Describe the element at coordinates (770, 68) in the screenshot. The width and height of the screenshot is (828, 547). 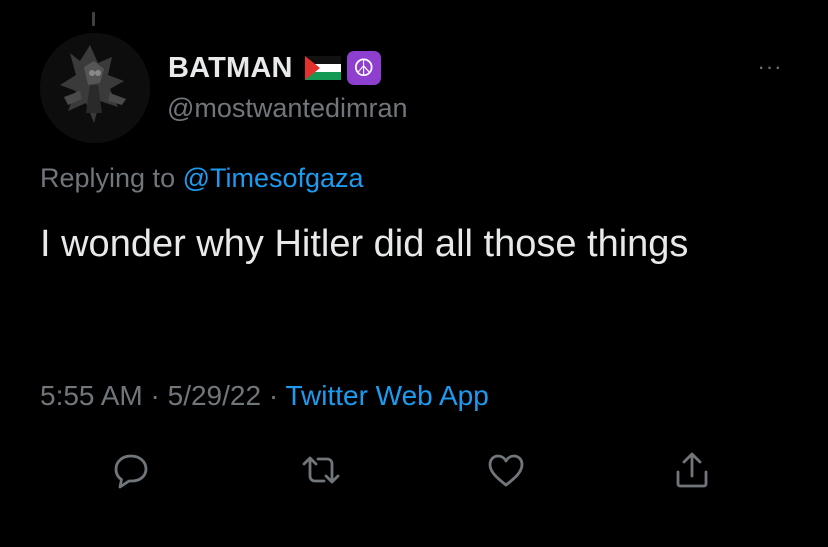
I see `more-options-icon: ···` at that location.